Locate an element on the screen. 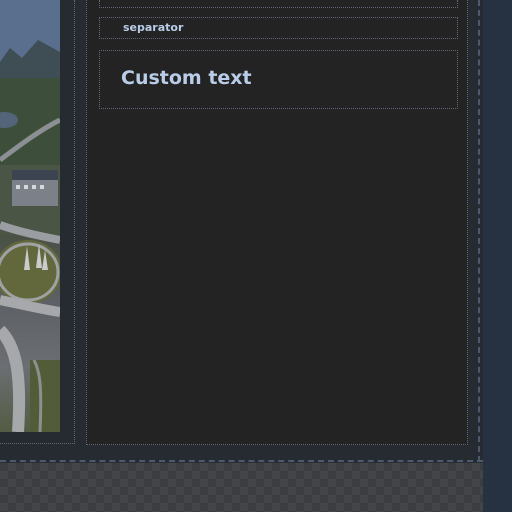  aerial-photo-graphic is located at coordinates (30, 216).